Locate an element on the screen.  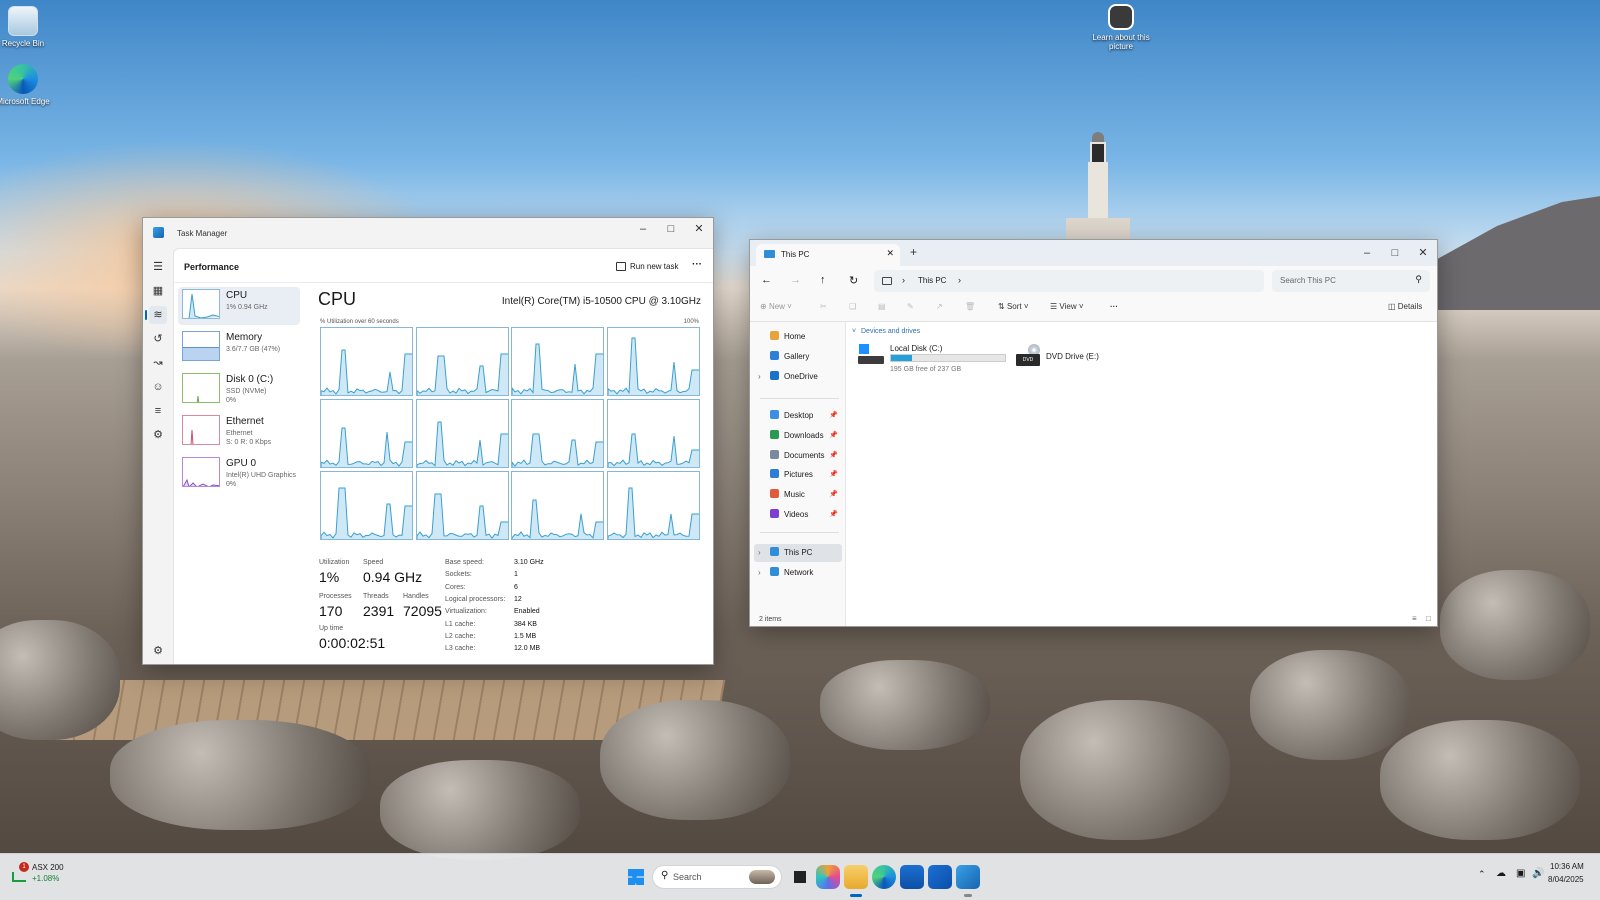
see-more-button: ··· is located at coordinates (1114, 306).